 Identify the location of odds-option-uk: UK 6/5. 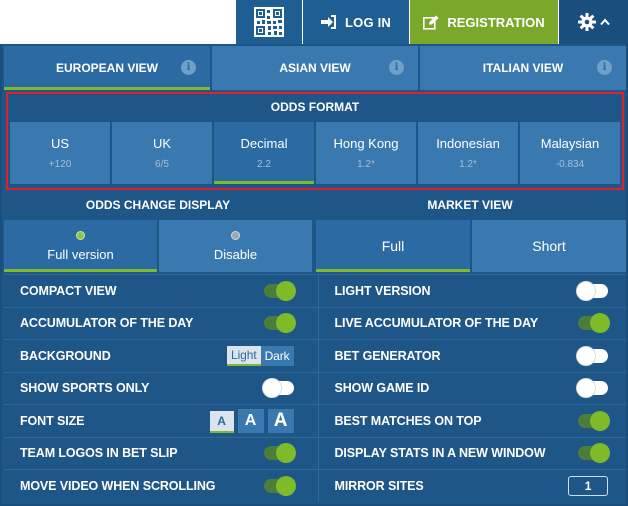
(162, 153).